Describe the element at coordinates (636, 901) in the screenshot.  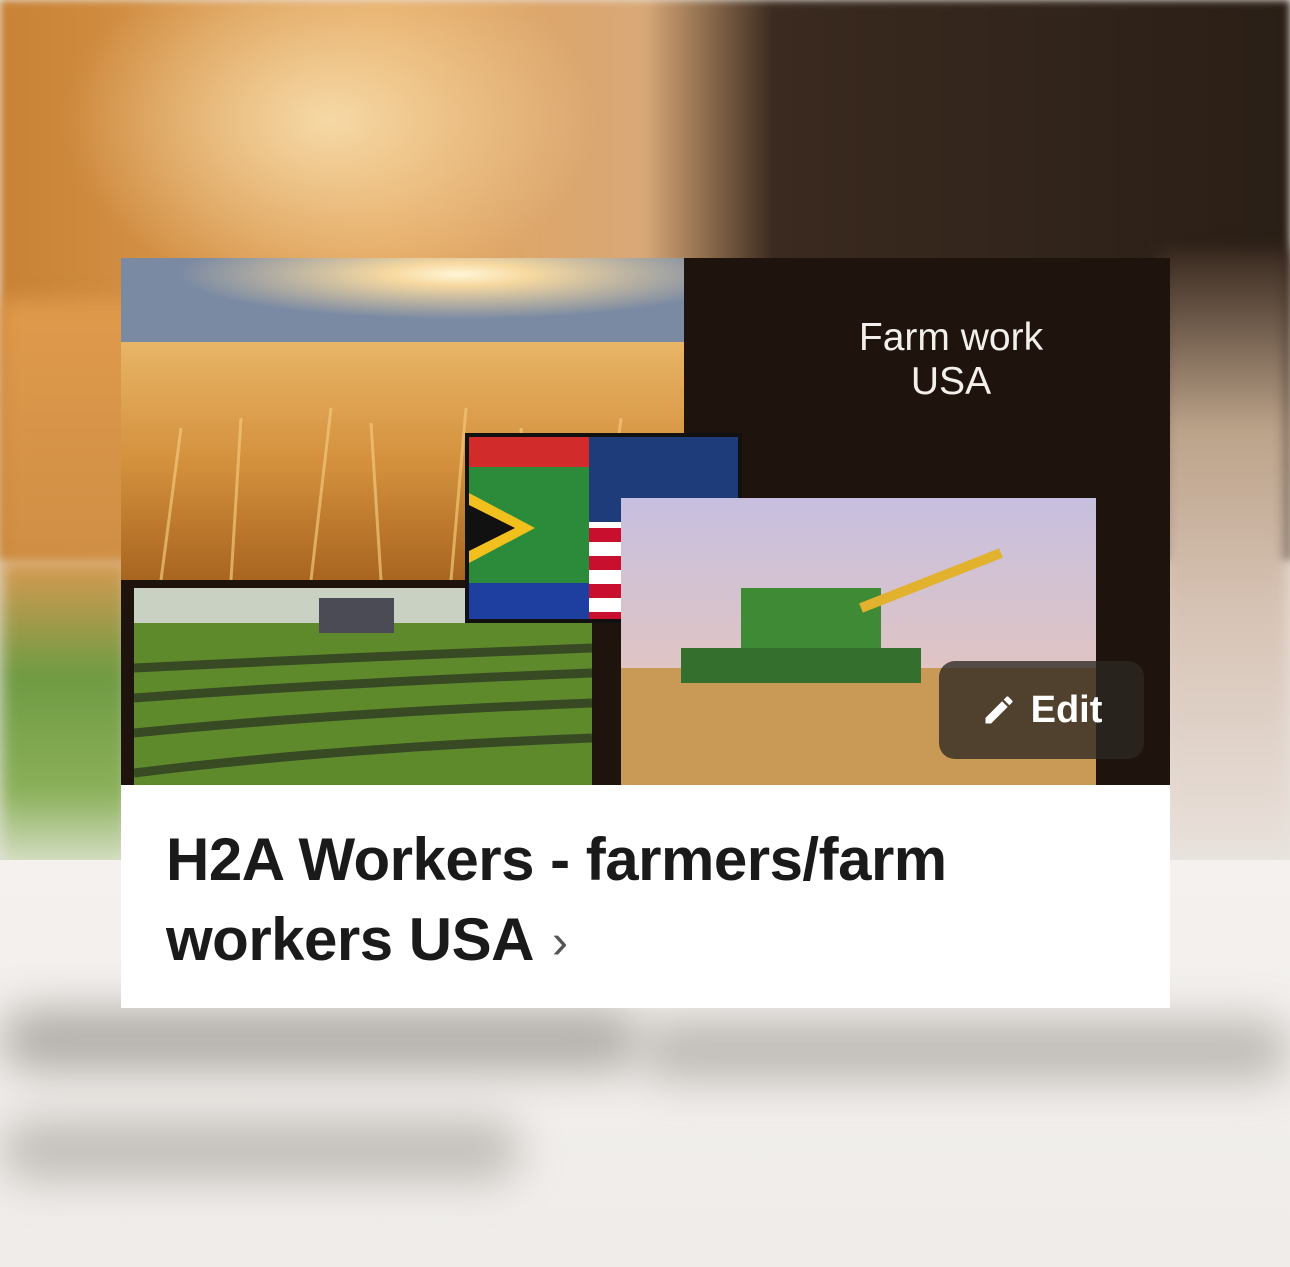
I see `group-title: H2A Workers - farmers/farm workers USA ›` at that location.